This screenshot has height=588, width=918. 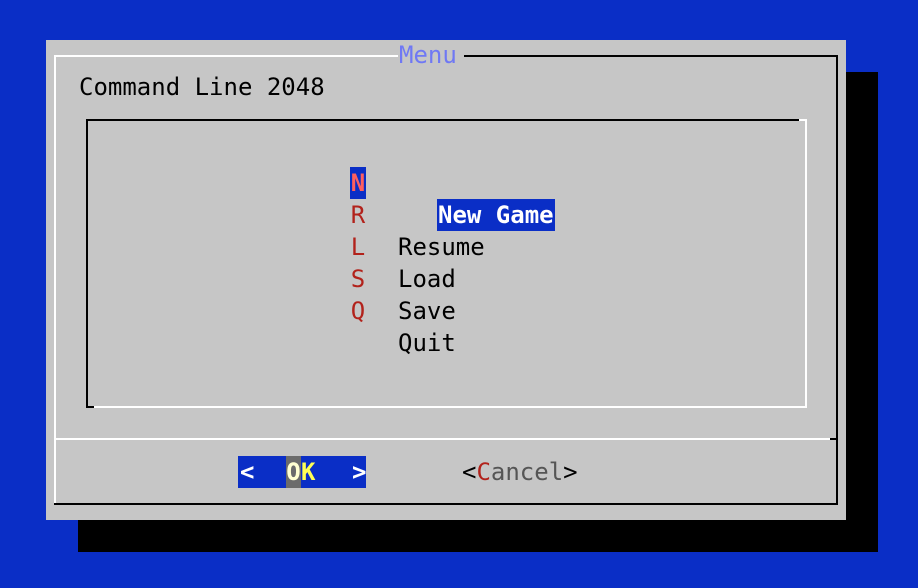 What do you see at coordinates (247, 472) in the screenshot?
I see `ok-left-bracket: <` at bounding box center [247, 472].